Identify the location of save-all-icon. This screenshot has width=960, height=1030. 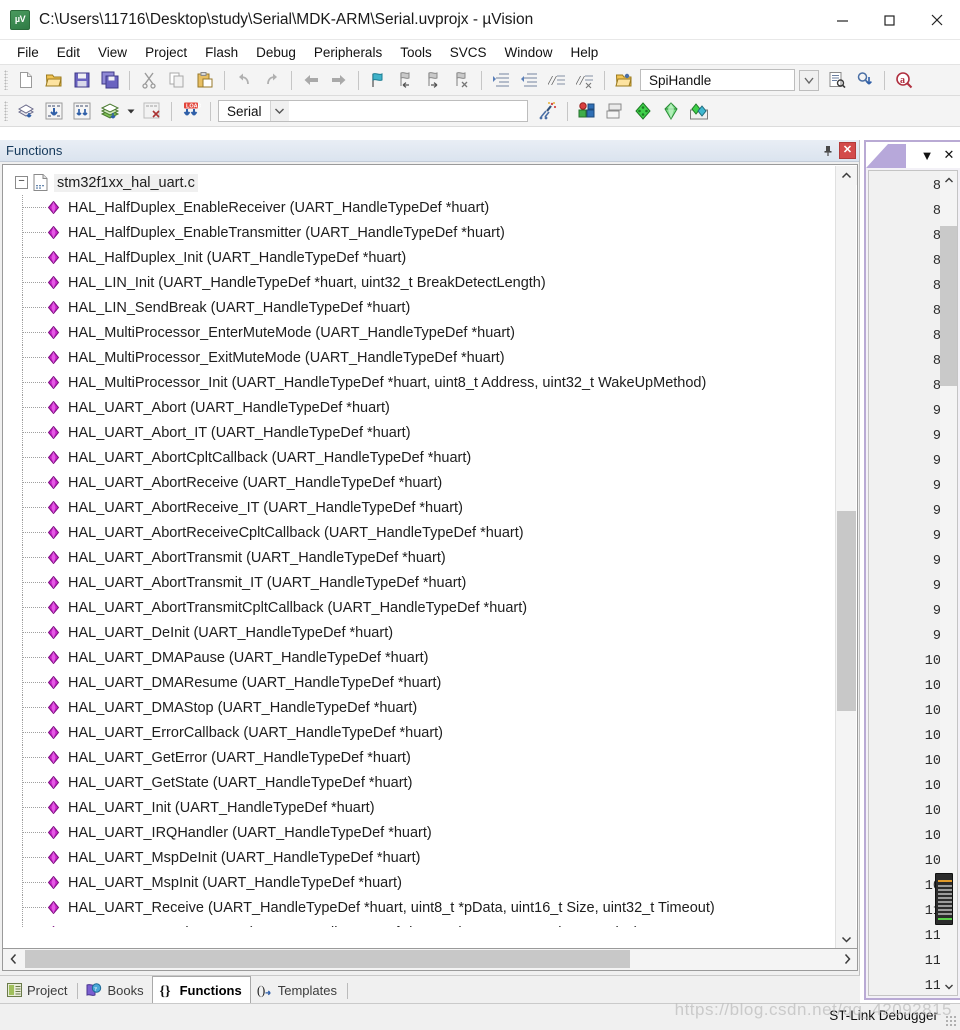
(110, 80).